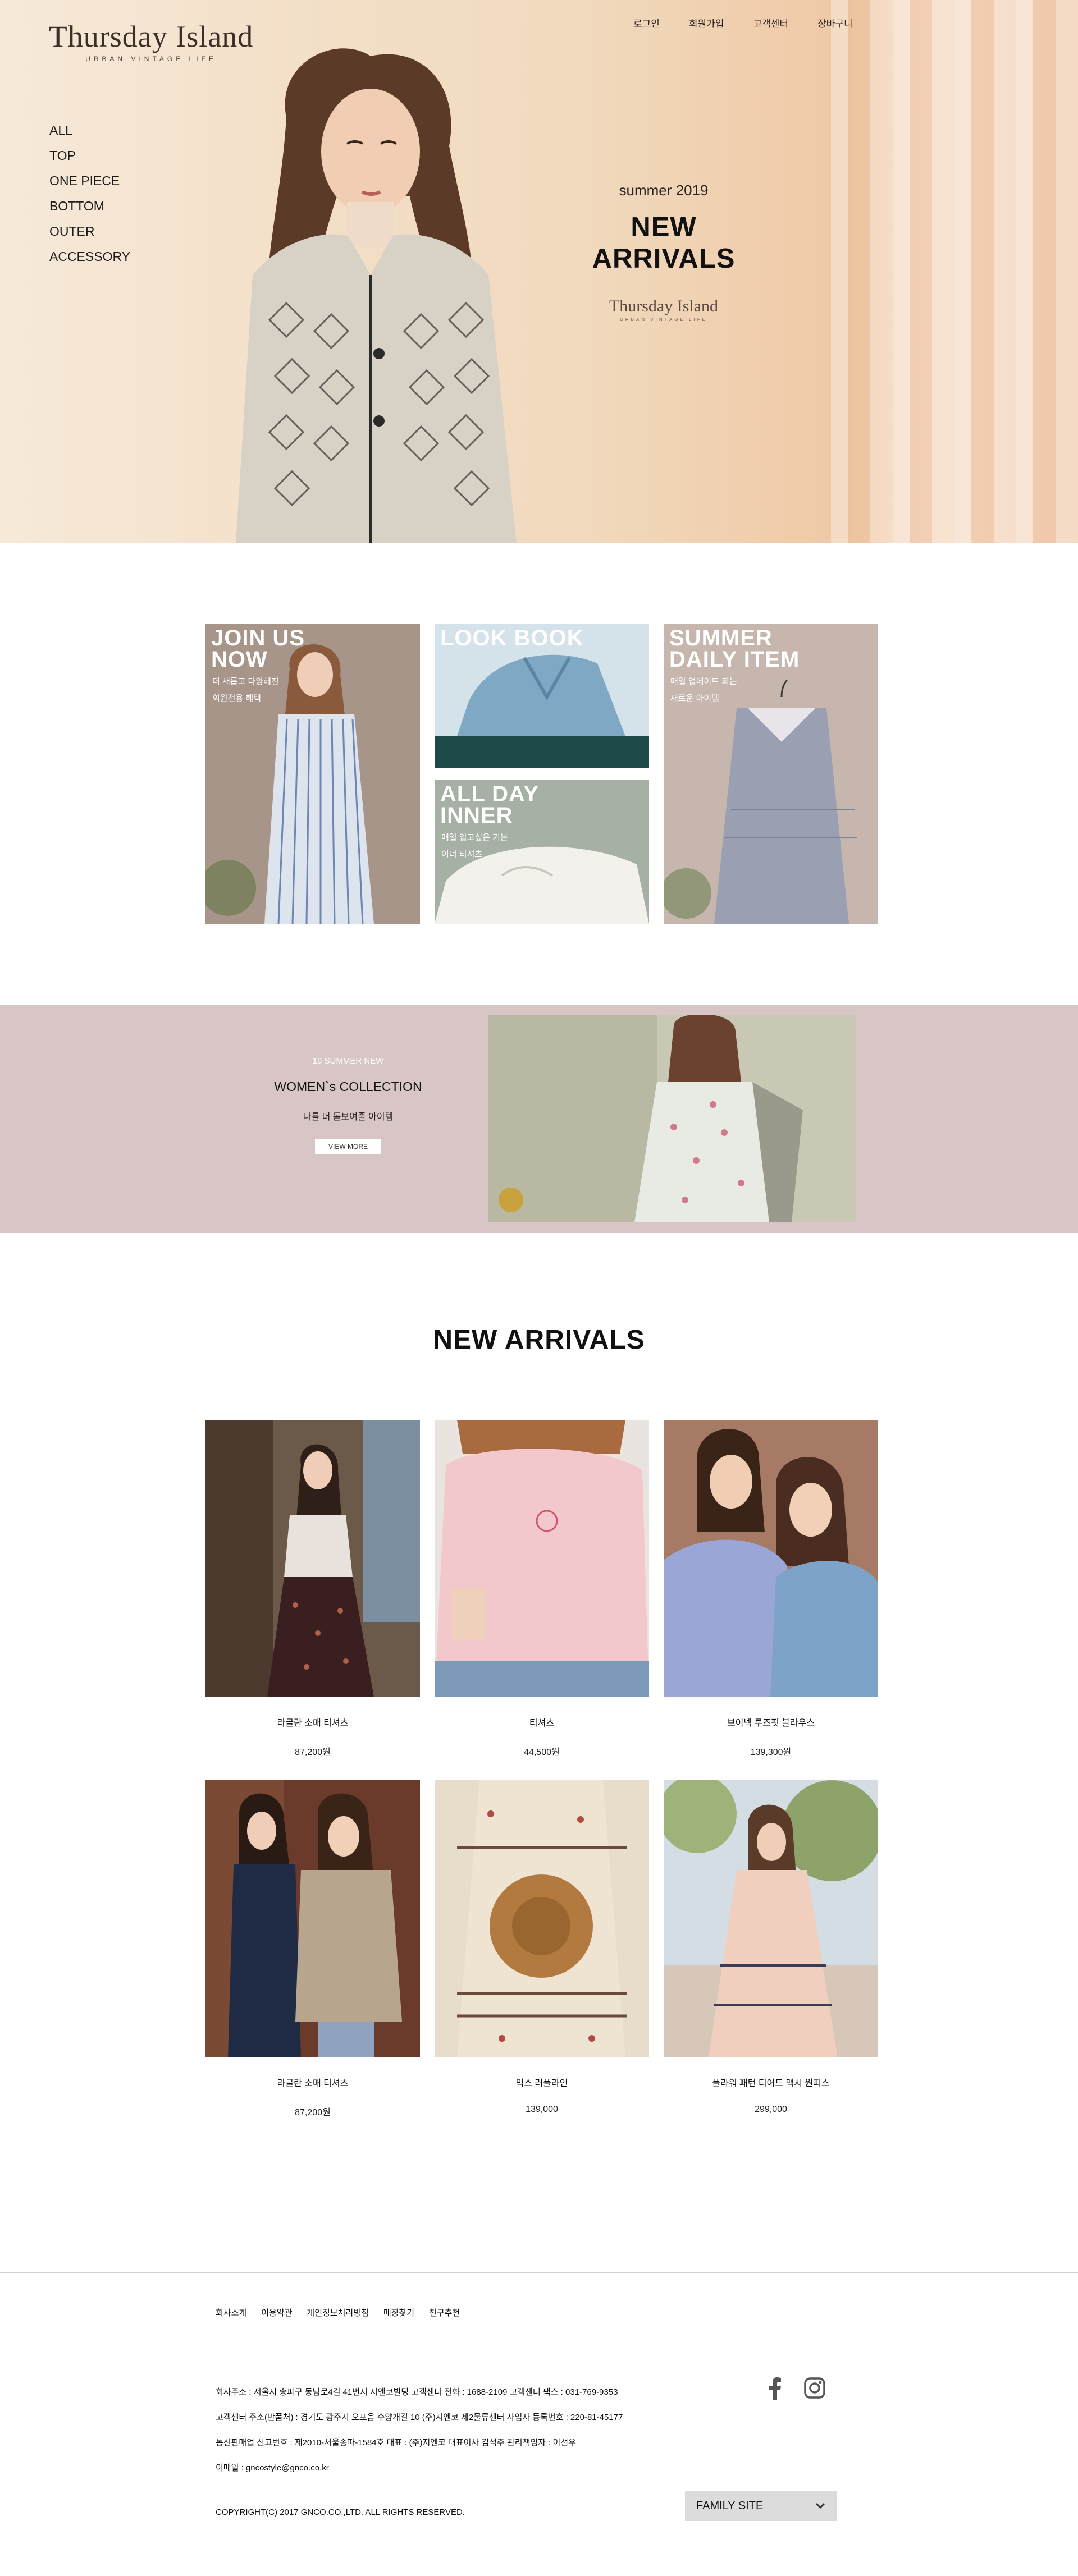 The height and width of the screenshot is (2576, 1078). What do you see at coordinates (542, 1723) in the screenshot?
I see `product-name: 티셔츠` at bounding box center [542, 1723].